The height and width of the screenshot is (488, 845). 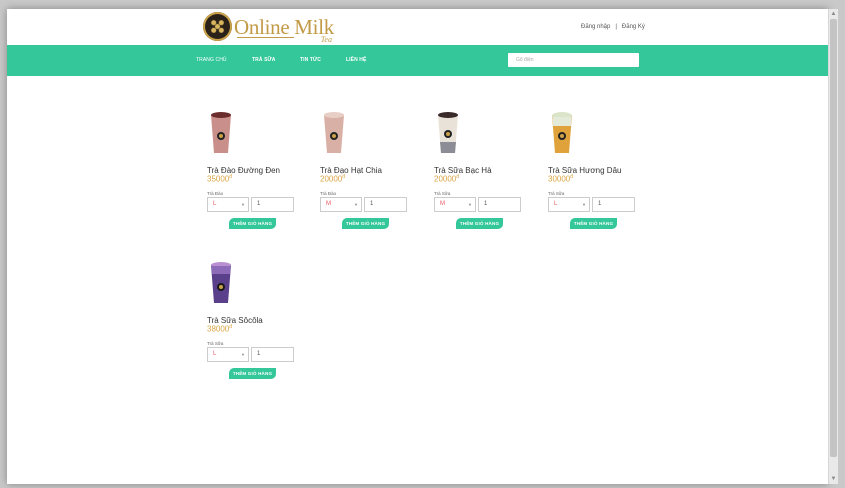 What do you see at coordinates (833, 14) in the screenshot?
I see `scroll-up-icon: ▲` at bounding box center [833, 14].